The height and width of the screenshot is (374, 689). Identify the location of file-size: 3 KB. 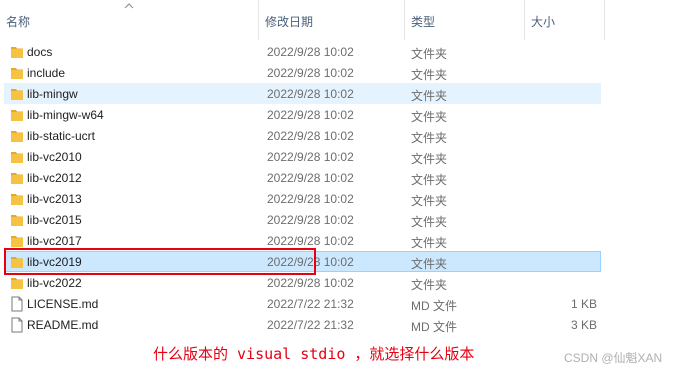
(583, 325).